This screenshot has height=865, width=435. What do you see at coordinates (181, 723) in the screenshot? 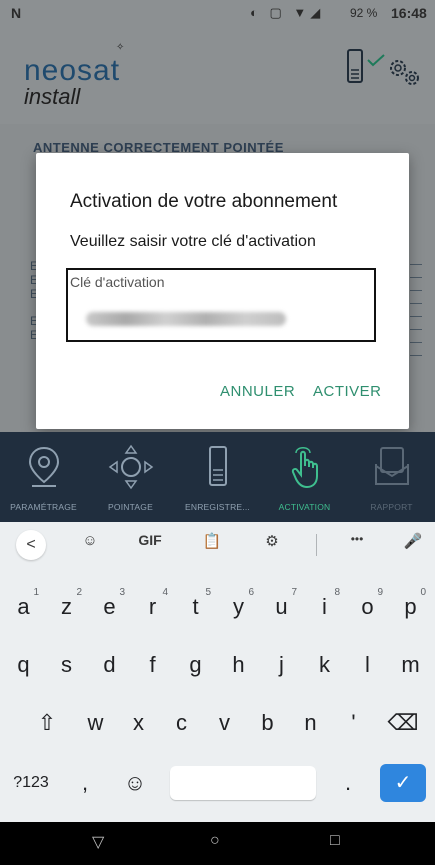
I see `key-c: c` at bounding box center [181, 723].